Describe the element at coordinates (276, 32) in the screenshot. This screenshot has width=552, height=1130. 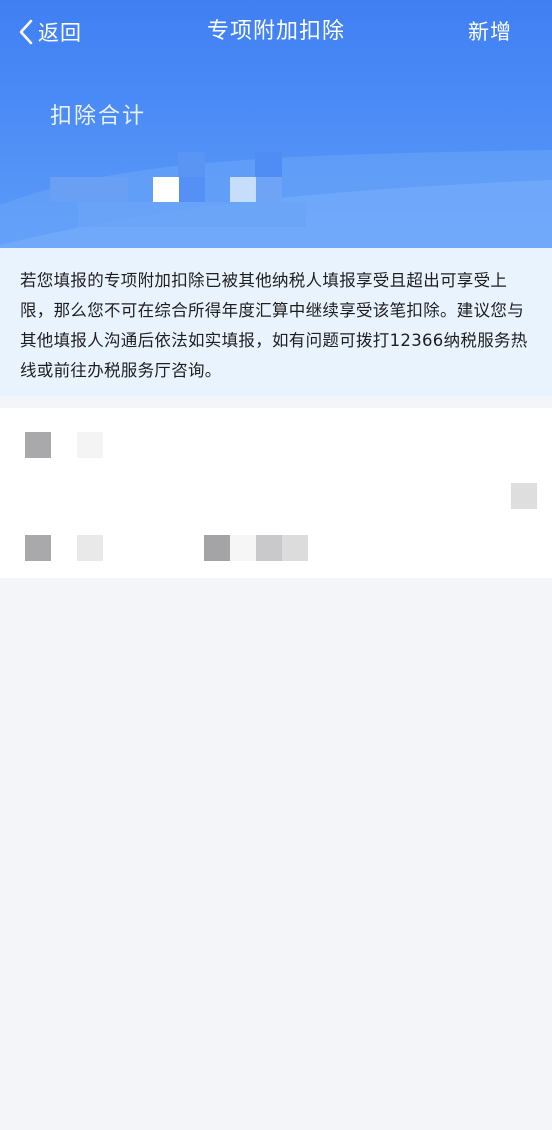
I see `navigation-bar: 返回 专项附加扣除 新增` at that location.